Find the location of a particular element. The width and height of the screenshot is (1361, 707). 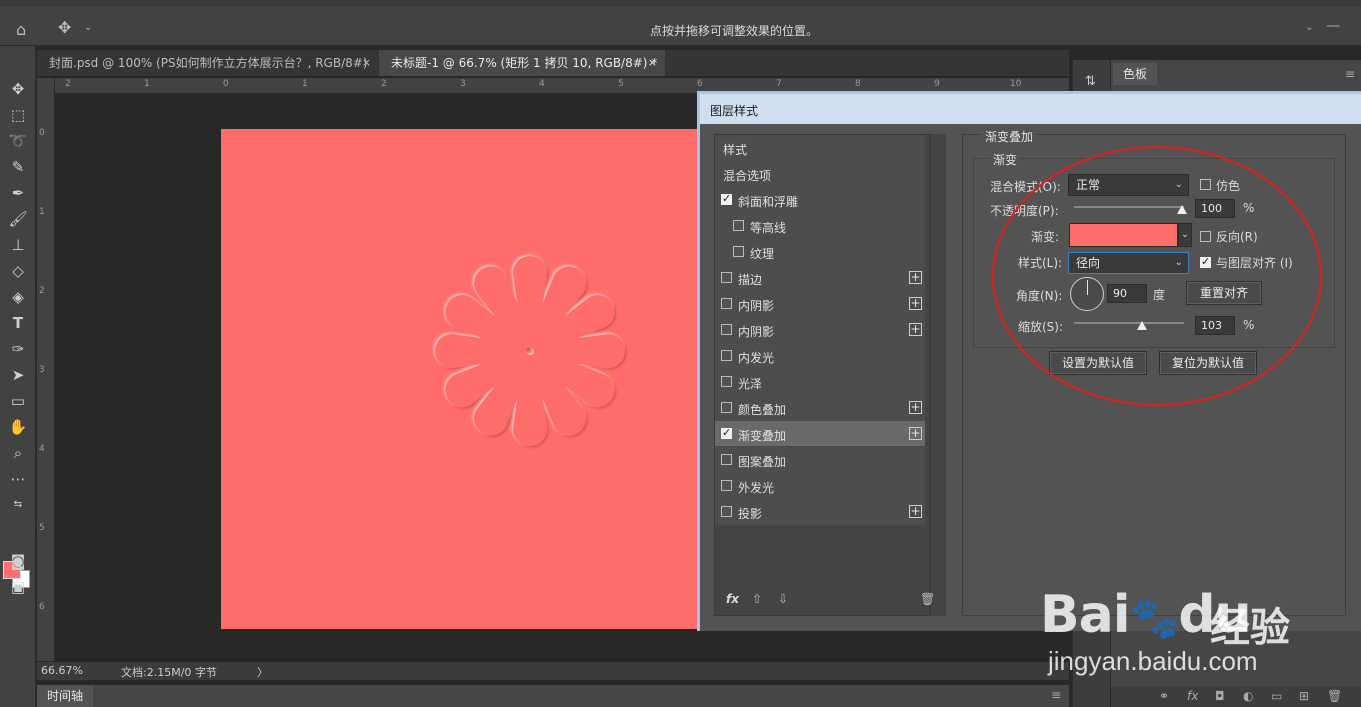

path-select-icon: ➤ is located at coordinates (18, 375).